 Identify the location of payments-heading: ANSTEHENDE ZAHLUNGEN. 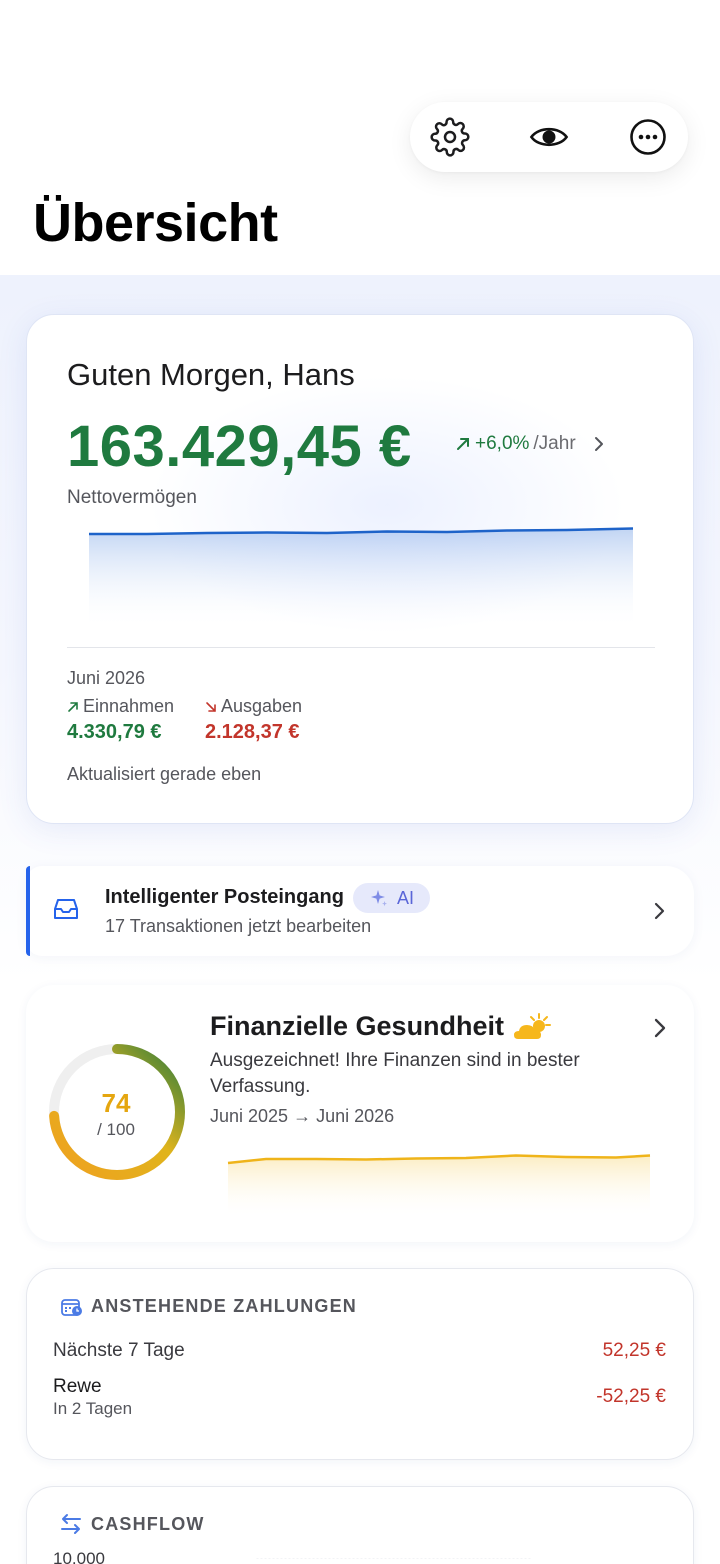
(224, 1306).